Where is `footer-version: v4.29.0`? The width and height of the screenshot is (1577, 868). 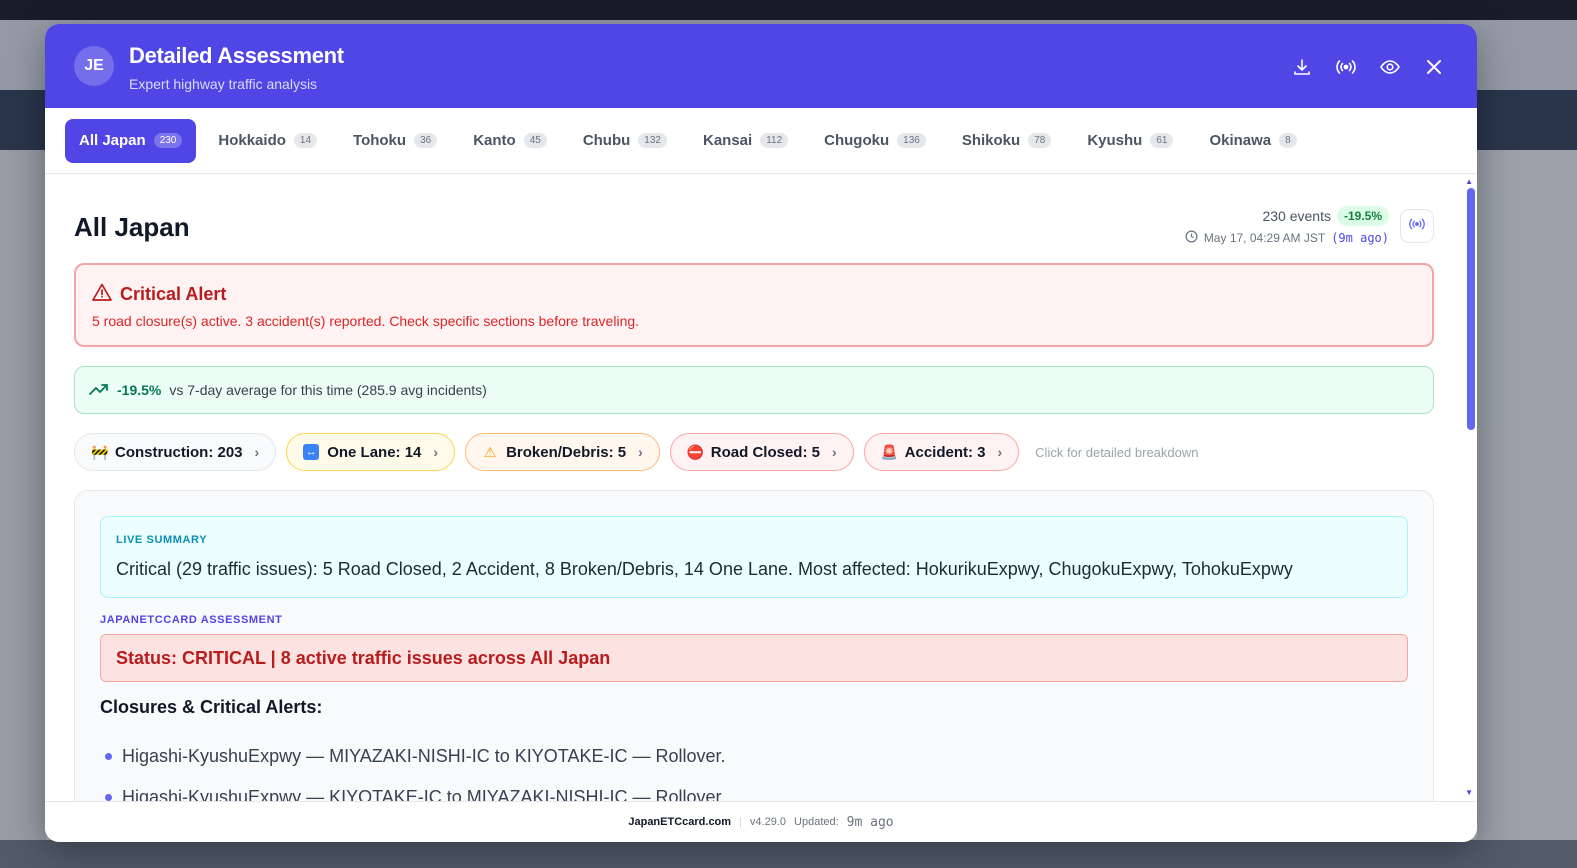 footer-version: v4.29.0 is located at coordinates (768, 822).